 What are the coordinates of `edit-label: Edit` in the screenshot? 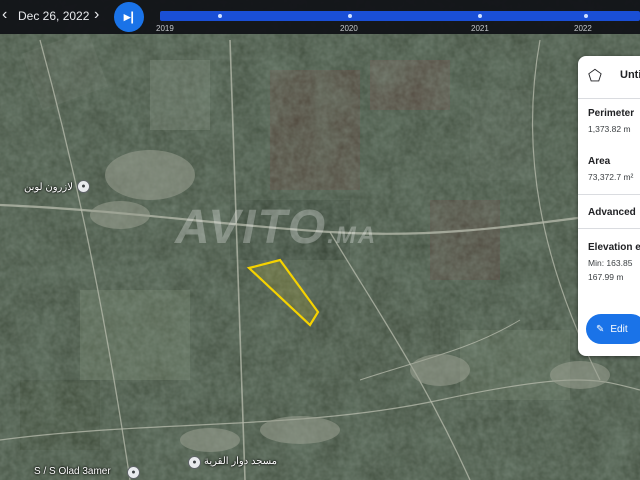 It's located at (619, 329).